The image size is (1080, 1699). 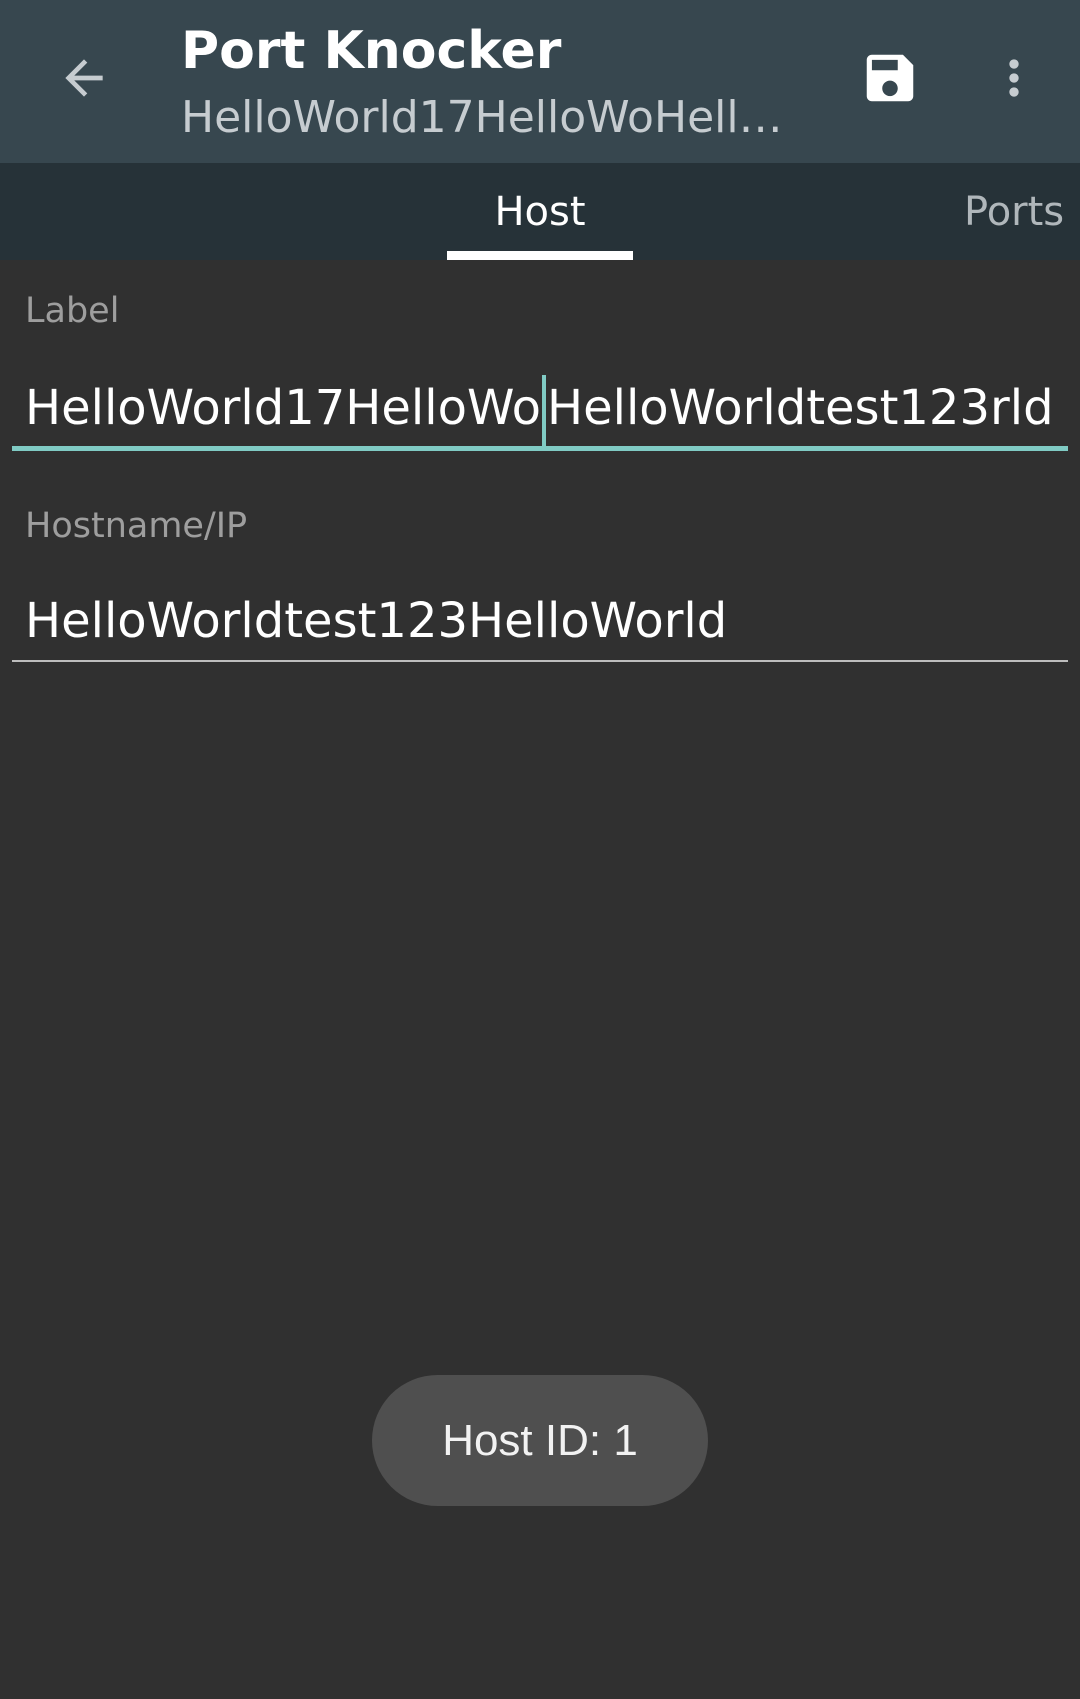 I want to click on hostname-field-caption: Hostname/IP, so click(x=136, y=526).